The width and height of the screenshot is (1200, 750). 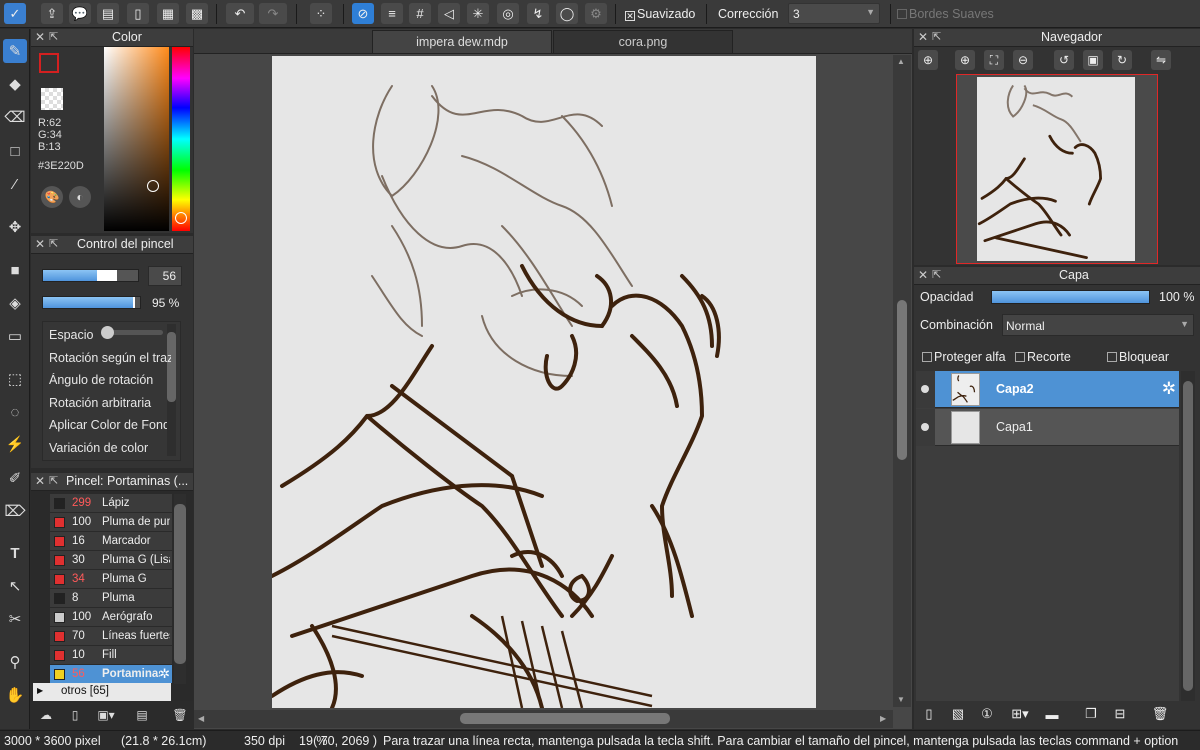 I want to click on move-tool-icon: ✥, so click(x=15, y=227).